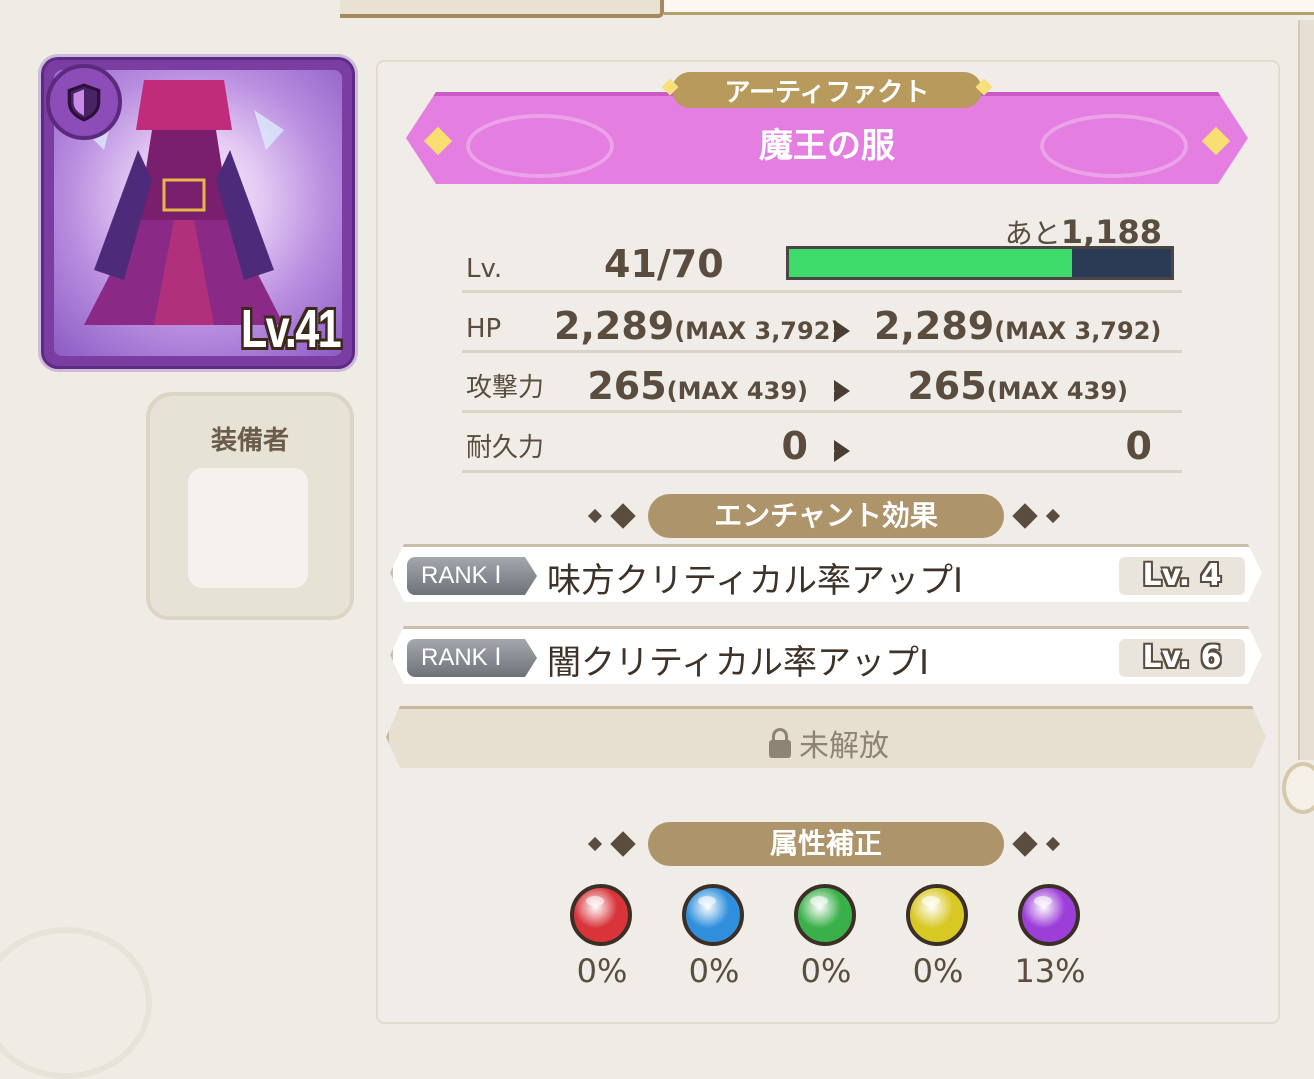 The height and width of the screenshot is (1079, 1314). Describe the element at coordinates (934, 326) in the screenshot. I see `stat-next-value: 2,289` at that location.